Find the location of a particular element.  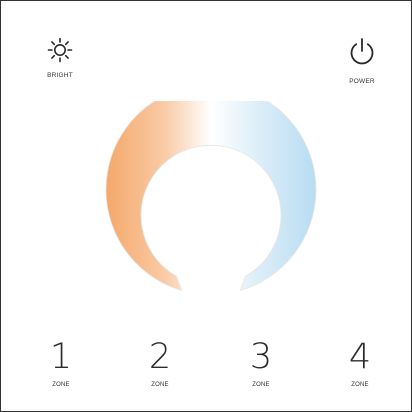

power-label: POWER is located at coordinates (362, 81).